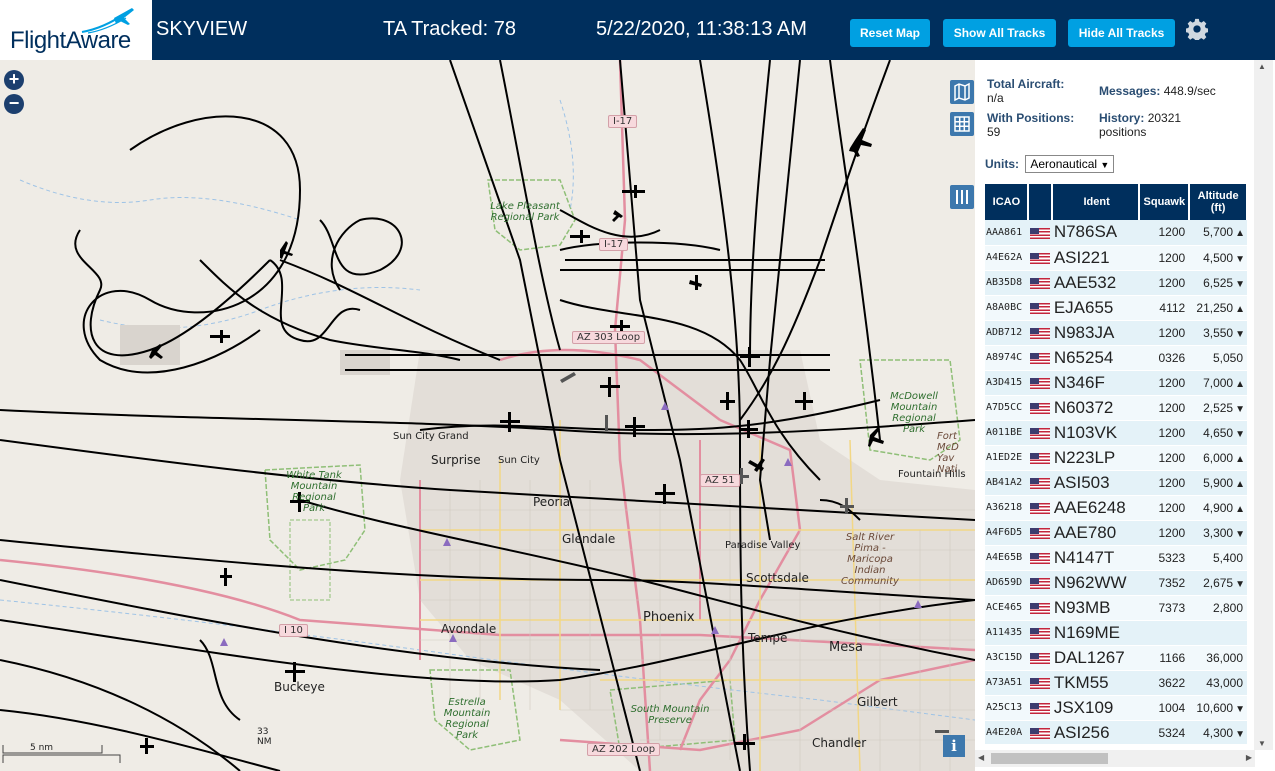 Image resolution: width=1275 pixels, height=771 pixels. What do you see at coordinates (995, 98) in the screenshot?
I see `total-aircraft-value: n/a` at bounding box center [995, 98].